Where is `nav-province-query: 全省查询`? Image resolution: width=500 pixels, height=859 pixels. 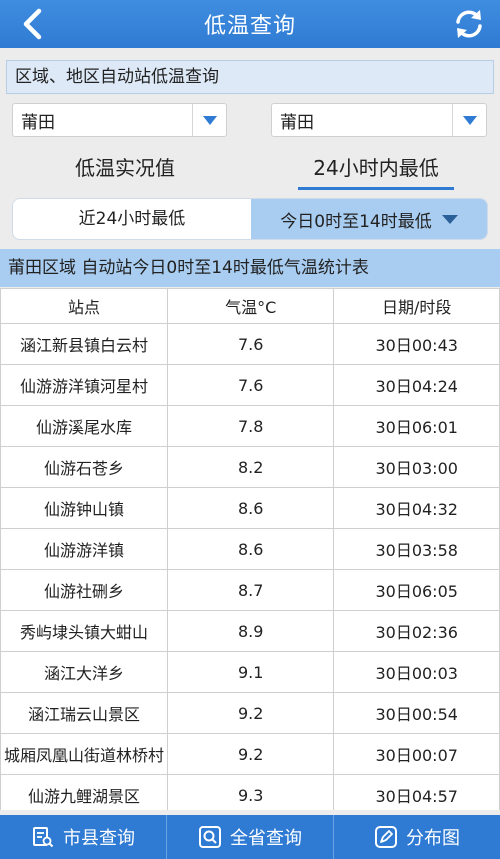
nav-province-query: 全省查询 is located at coordinates (250, 837).